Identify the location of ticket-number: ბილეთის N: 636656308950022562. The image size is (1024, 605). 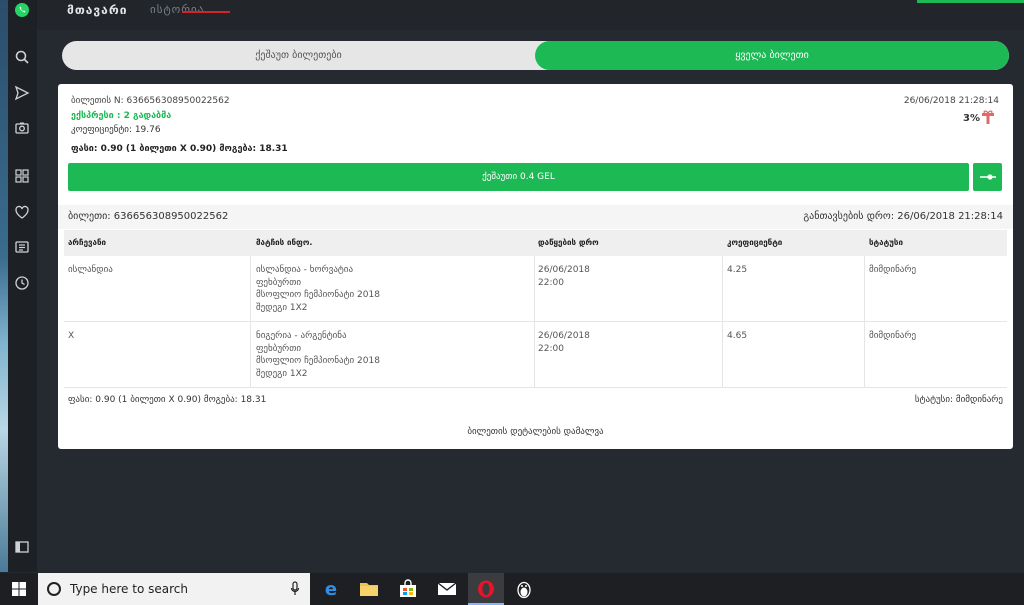
(150, 101).